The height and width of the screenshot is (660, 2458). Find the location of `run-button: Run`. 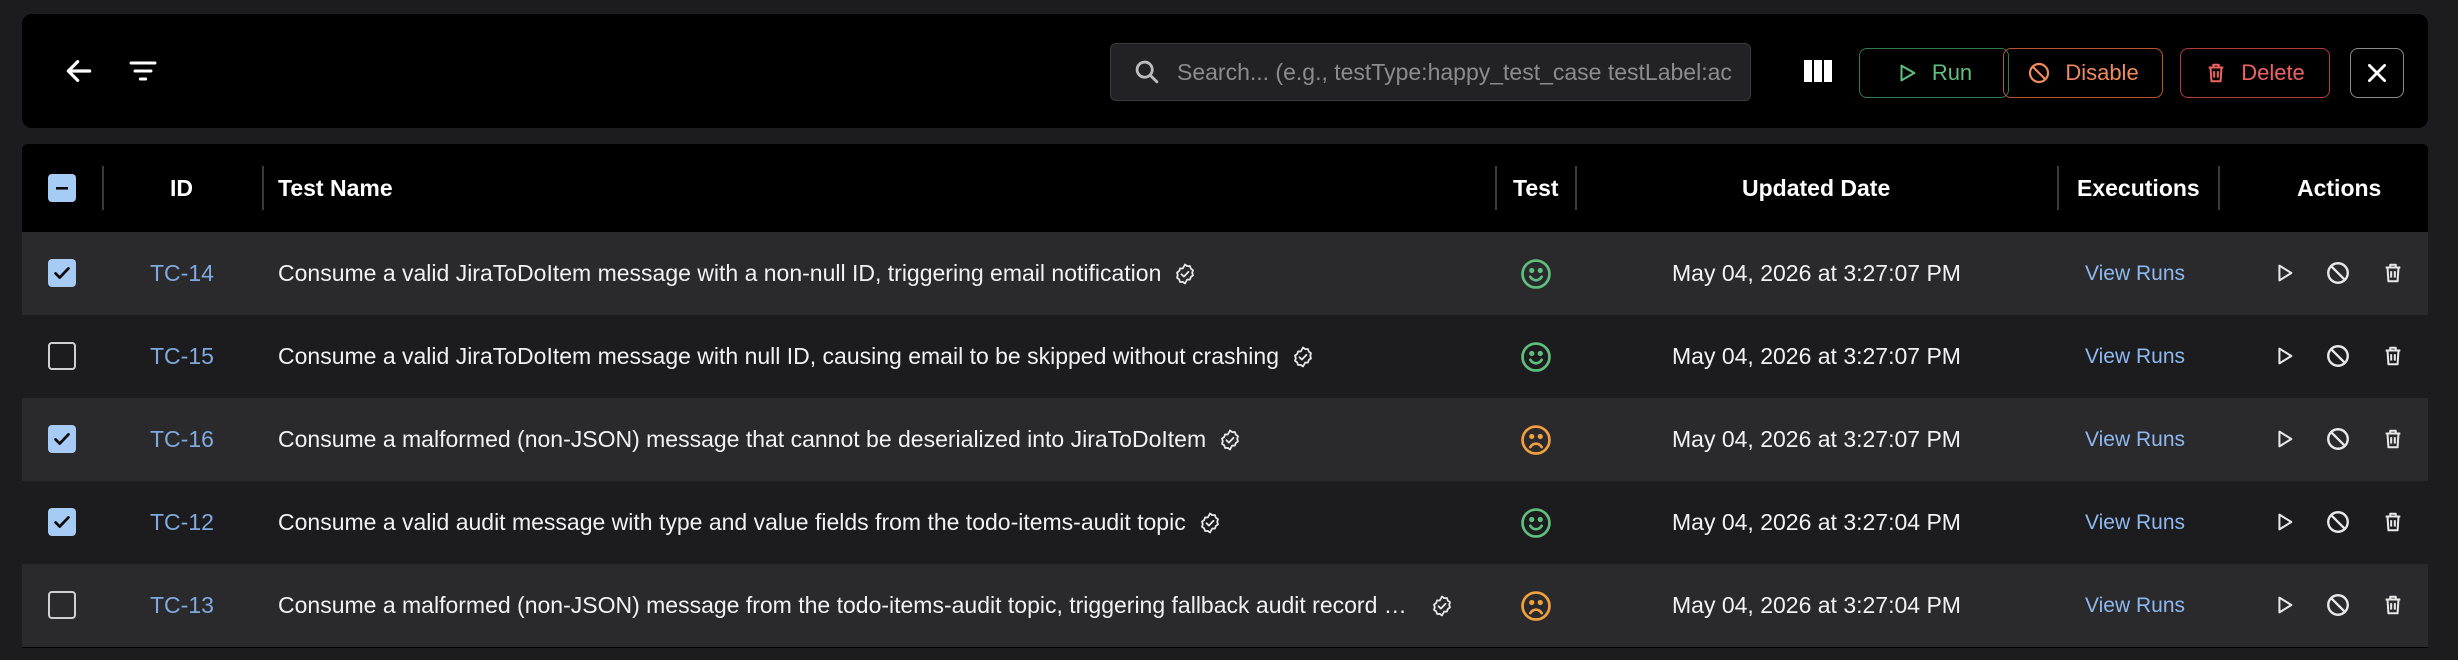

run-button: Run is located at coordinates (1934, 73).